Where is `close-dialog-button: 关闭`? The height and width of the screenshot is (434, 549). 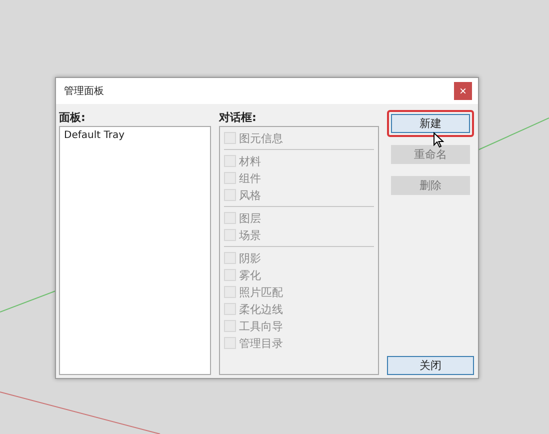 close-dialog-button: 关闭 is located at coordinates (430, 365).